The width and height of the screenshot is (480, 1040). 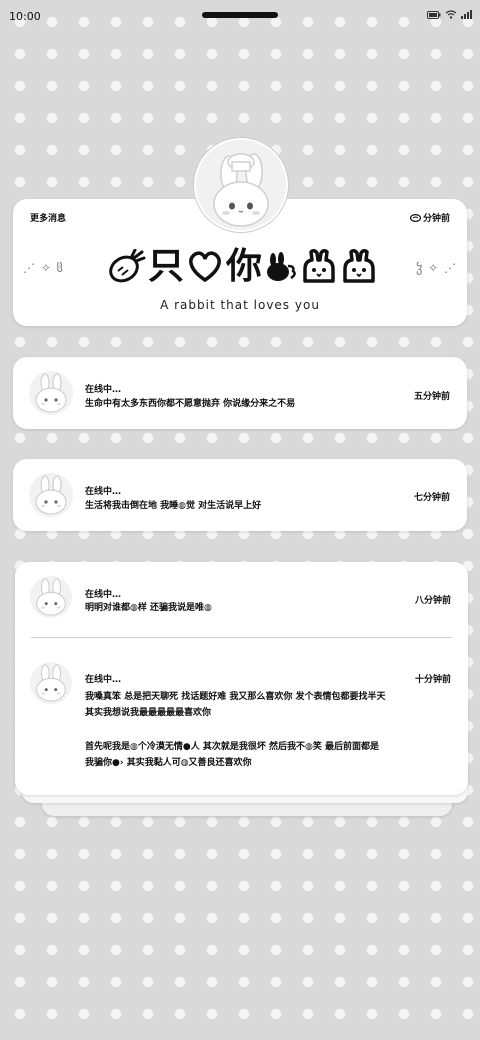 I want to click on sparkle-deco-right: ჴ ✧ ⋰, so click(x=436, y=268).